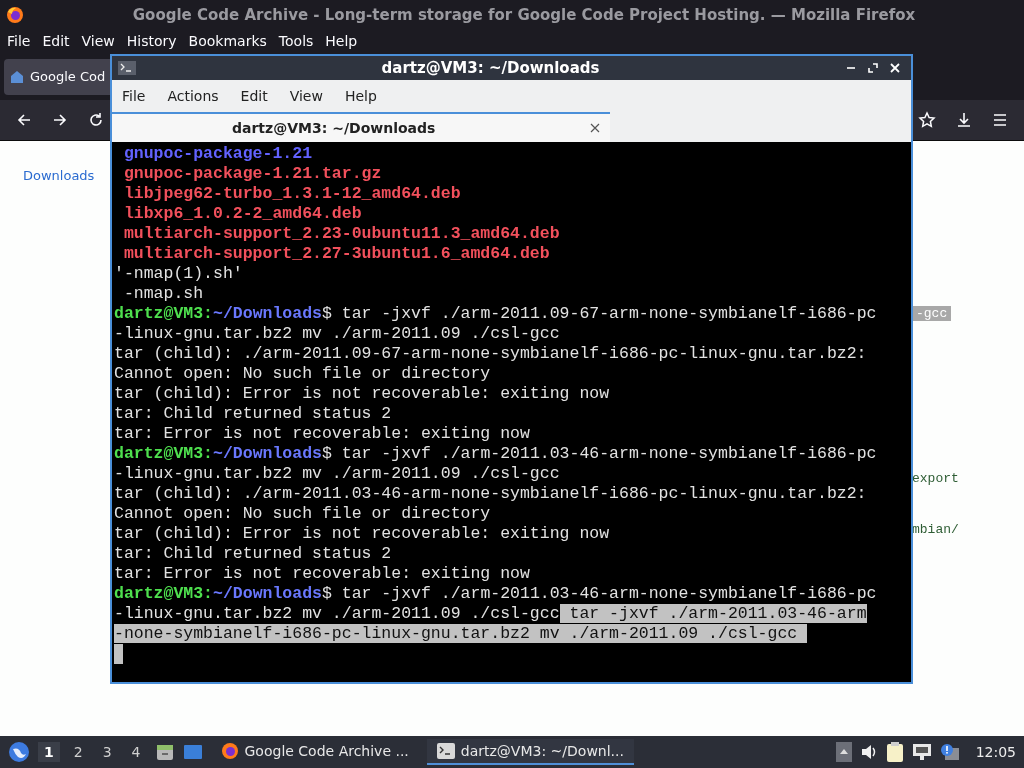 The height and width of the screenshot is (768, 1024). I want to click on tray-expand-icon, so click(843, 752).